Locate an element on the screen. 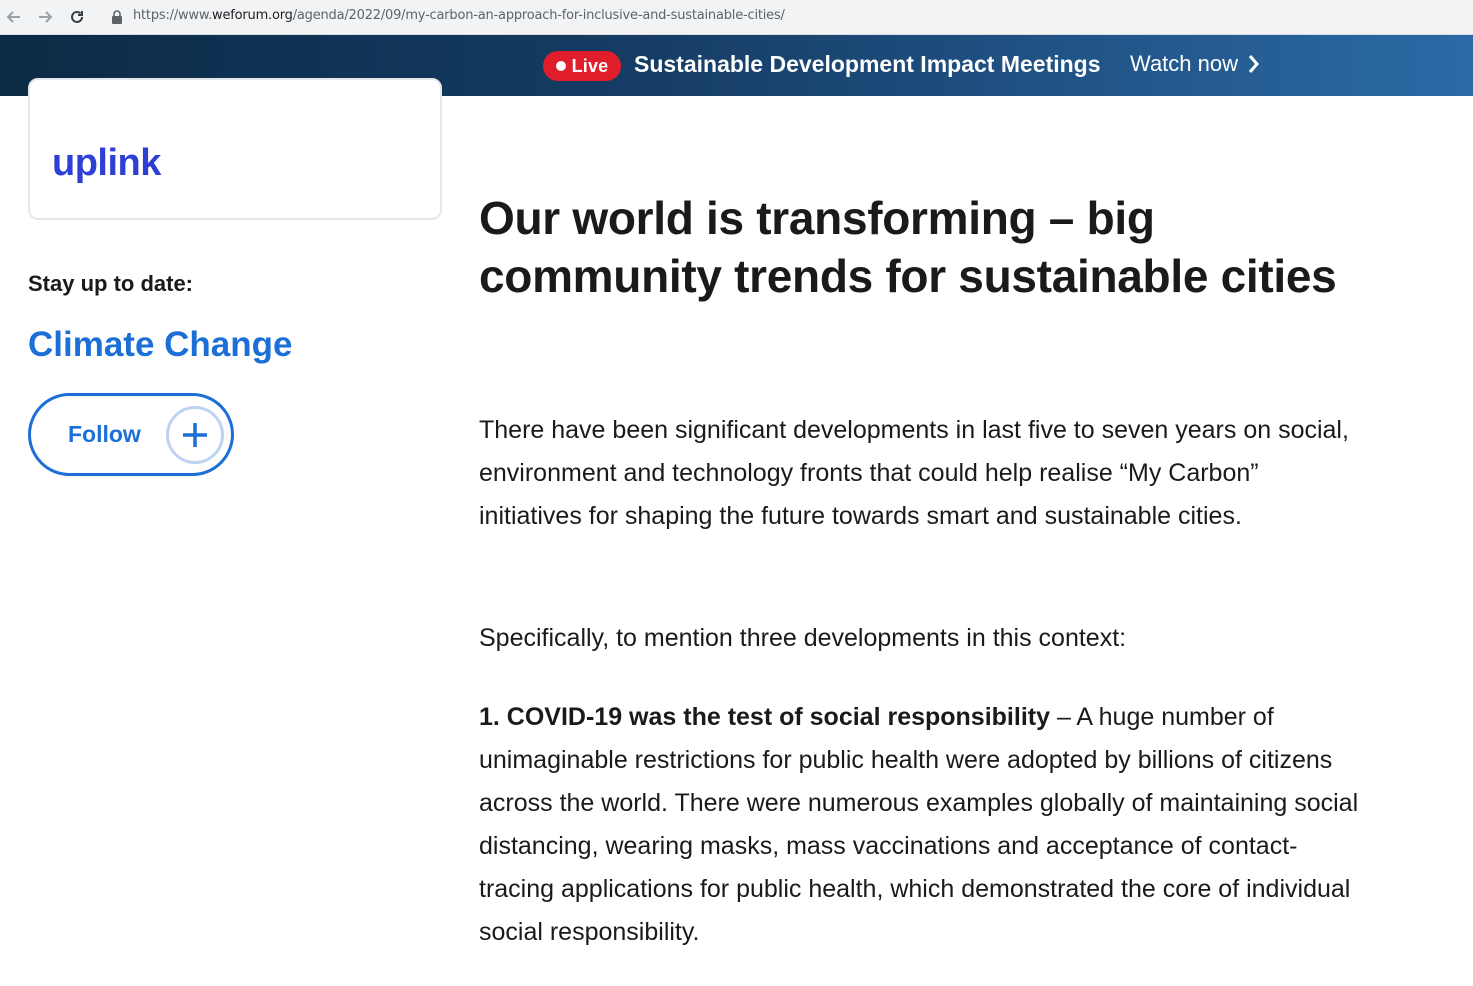 This screenshot has width=1473, height=986. banner-title: Sustainable Development Impact Meetings is located at coordinates (867, 64).